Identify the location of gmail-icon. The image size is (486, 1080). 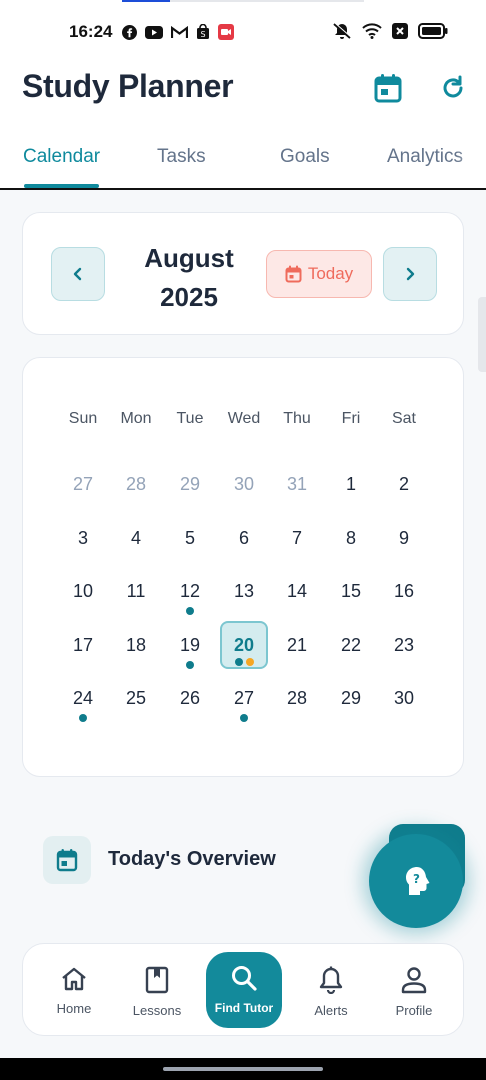
(179, 34).